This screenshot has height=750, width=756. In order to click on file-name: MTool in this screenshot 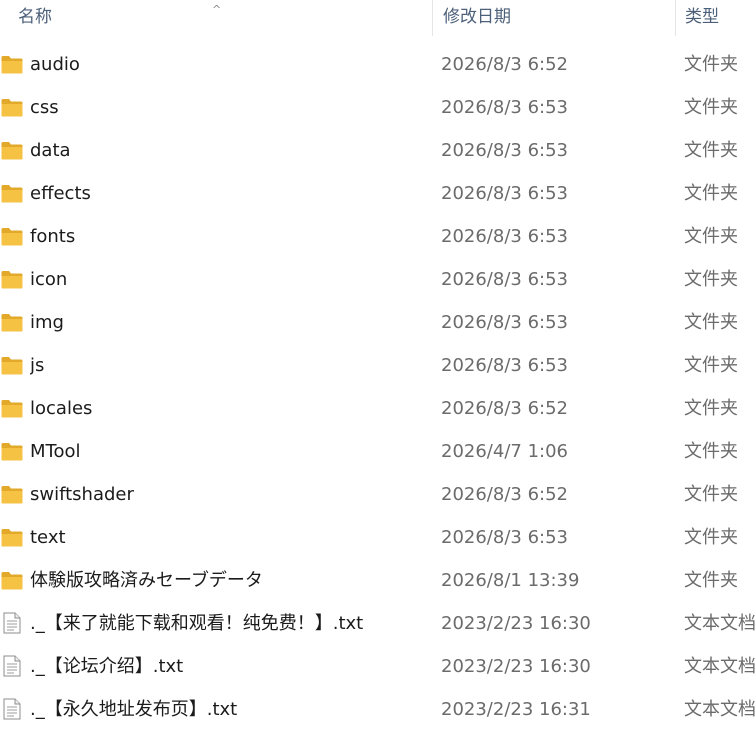, I will do `click(55, 451)`.